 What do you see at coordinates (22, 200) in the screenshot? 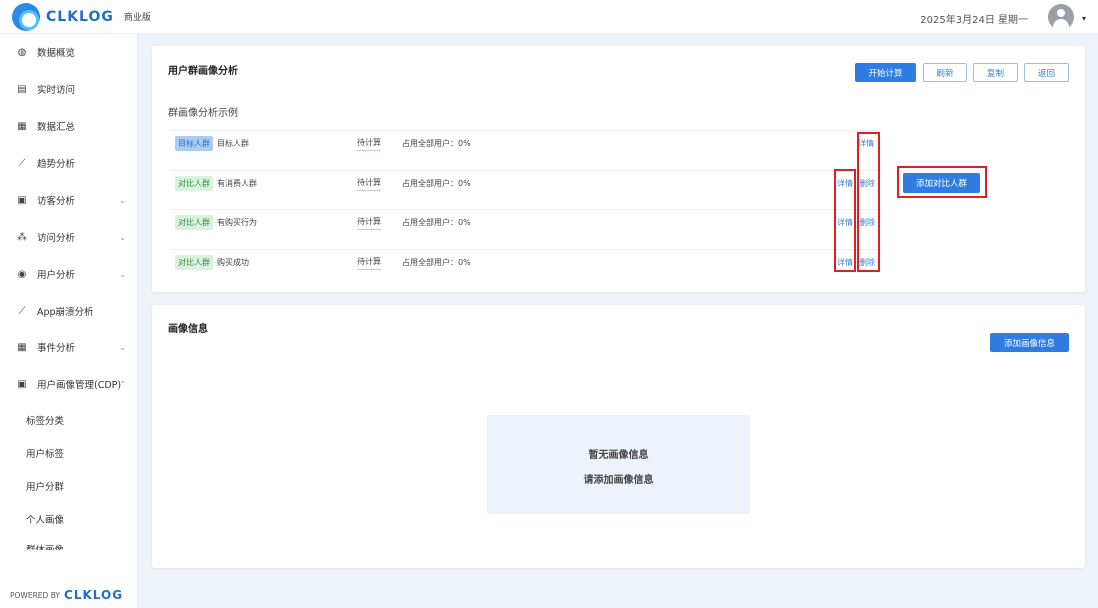
I see `visitor-icon: ▣` at bounding box center [22, 200].